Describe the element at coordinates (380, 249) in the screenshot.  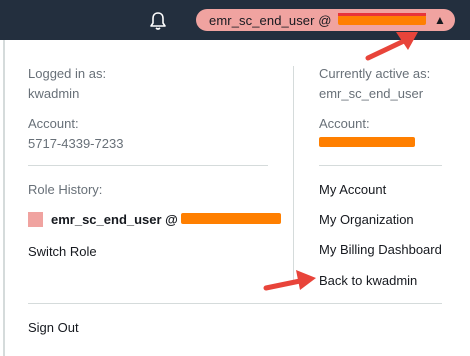
I see `my-billing-dashboard-link: My Billing Dashboard` at that location.